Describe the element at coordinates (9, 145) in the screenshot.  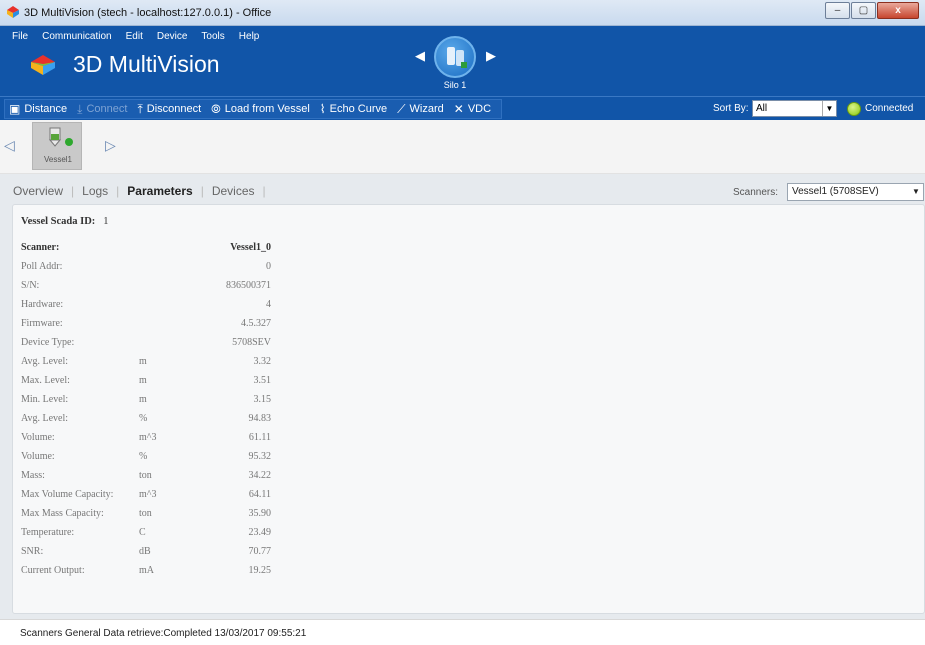
I see `prev-vessel-arrow-icon: ◁` at that location.